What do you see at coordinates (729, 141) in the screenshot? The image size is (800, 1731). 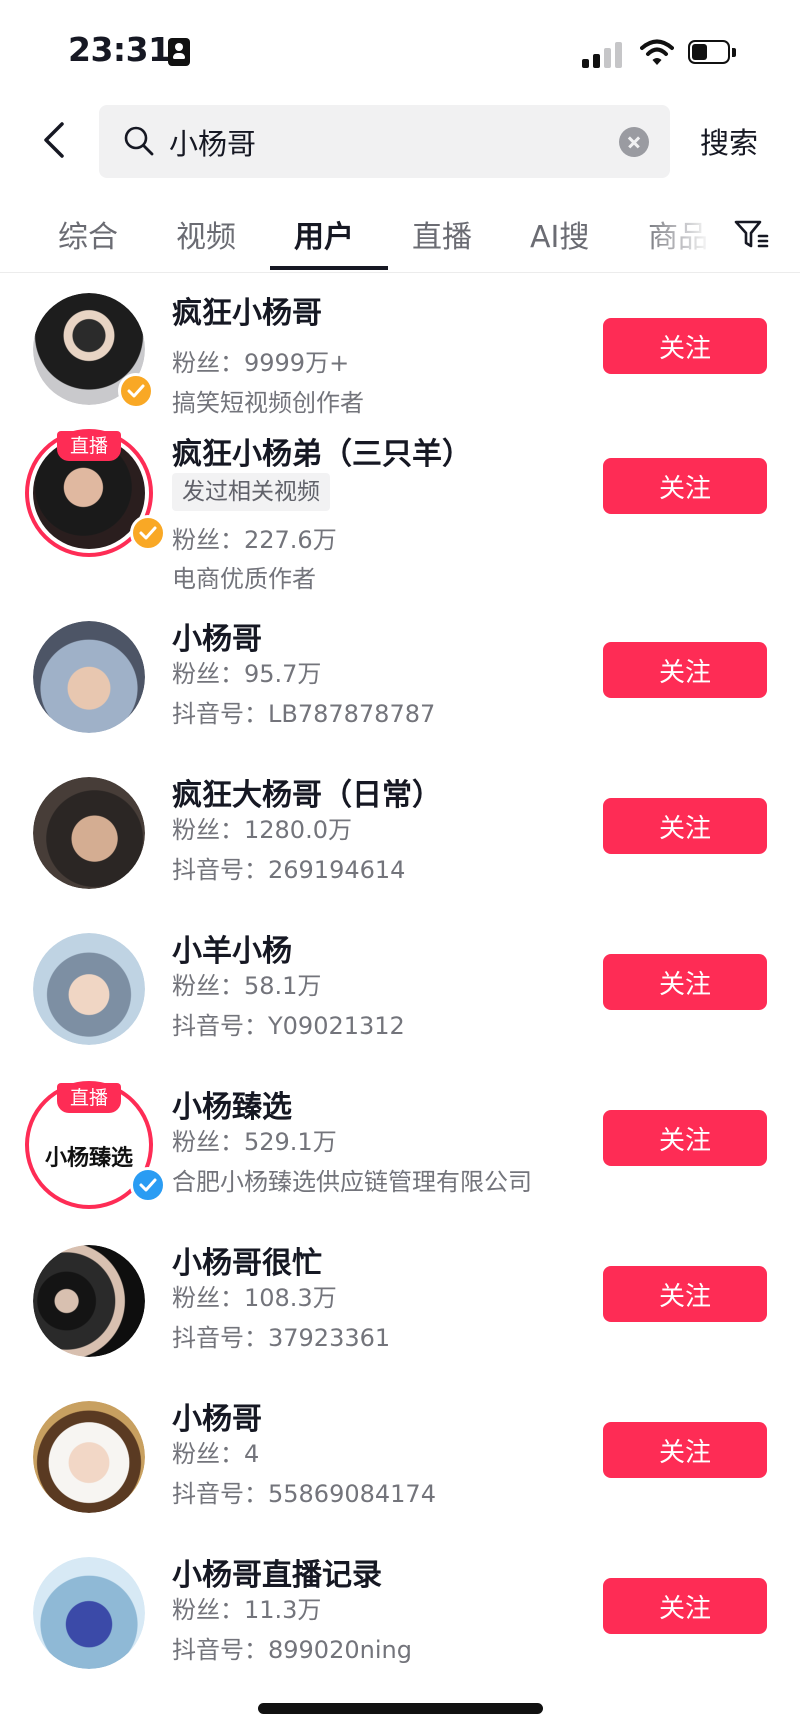 I see `search-button: 搜索` at bounding box center [729, 141].